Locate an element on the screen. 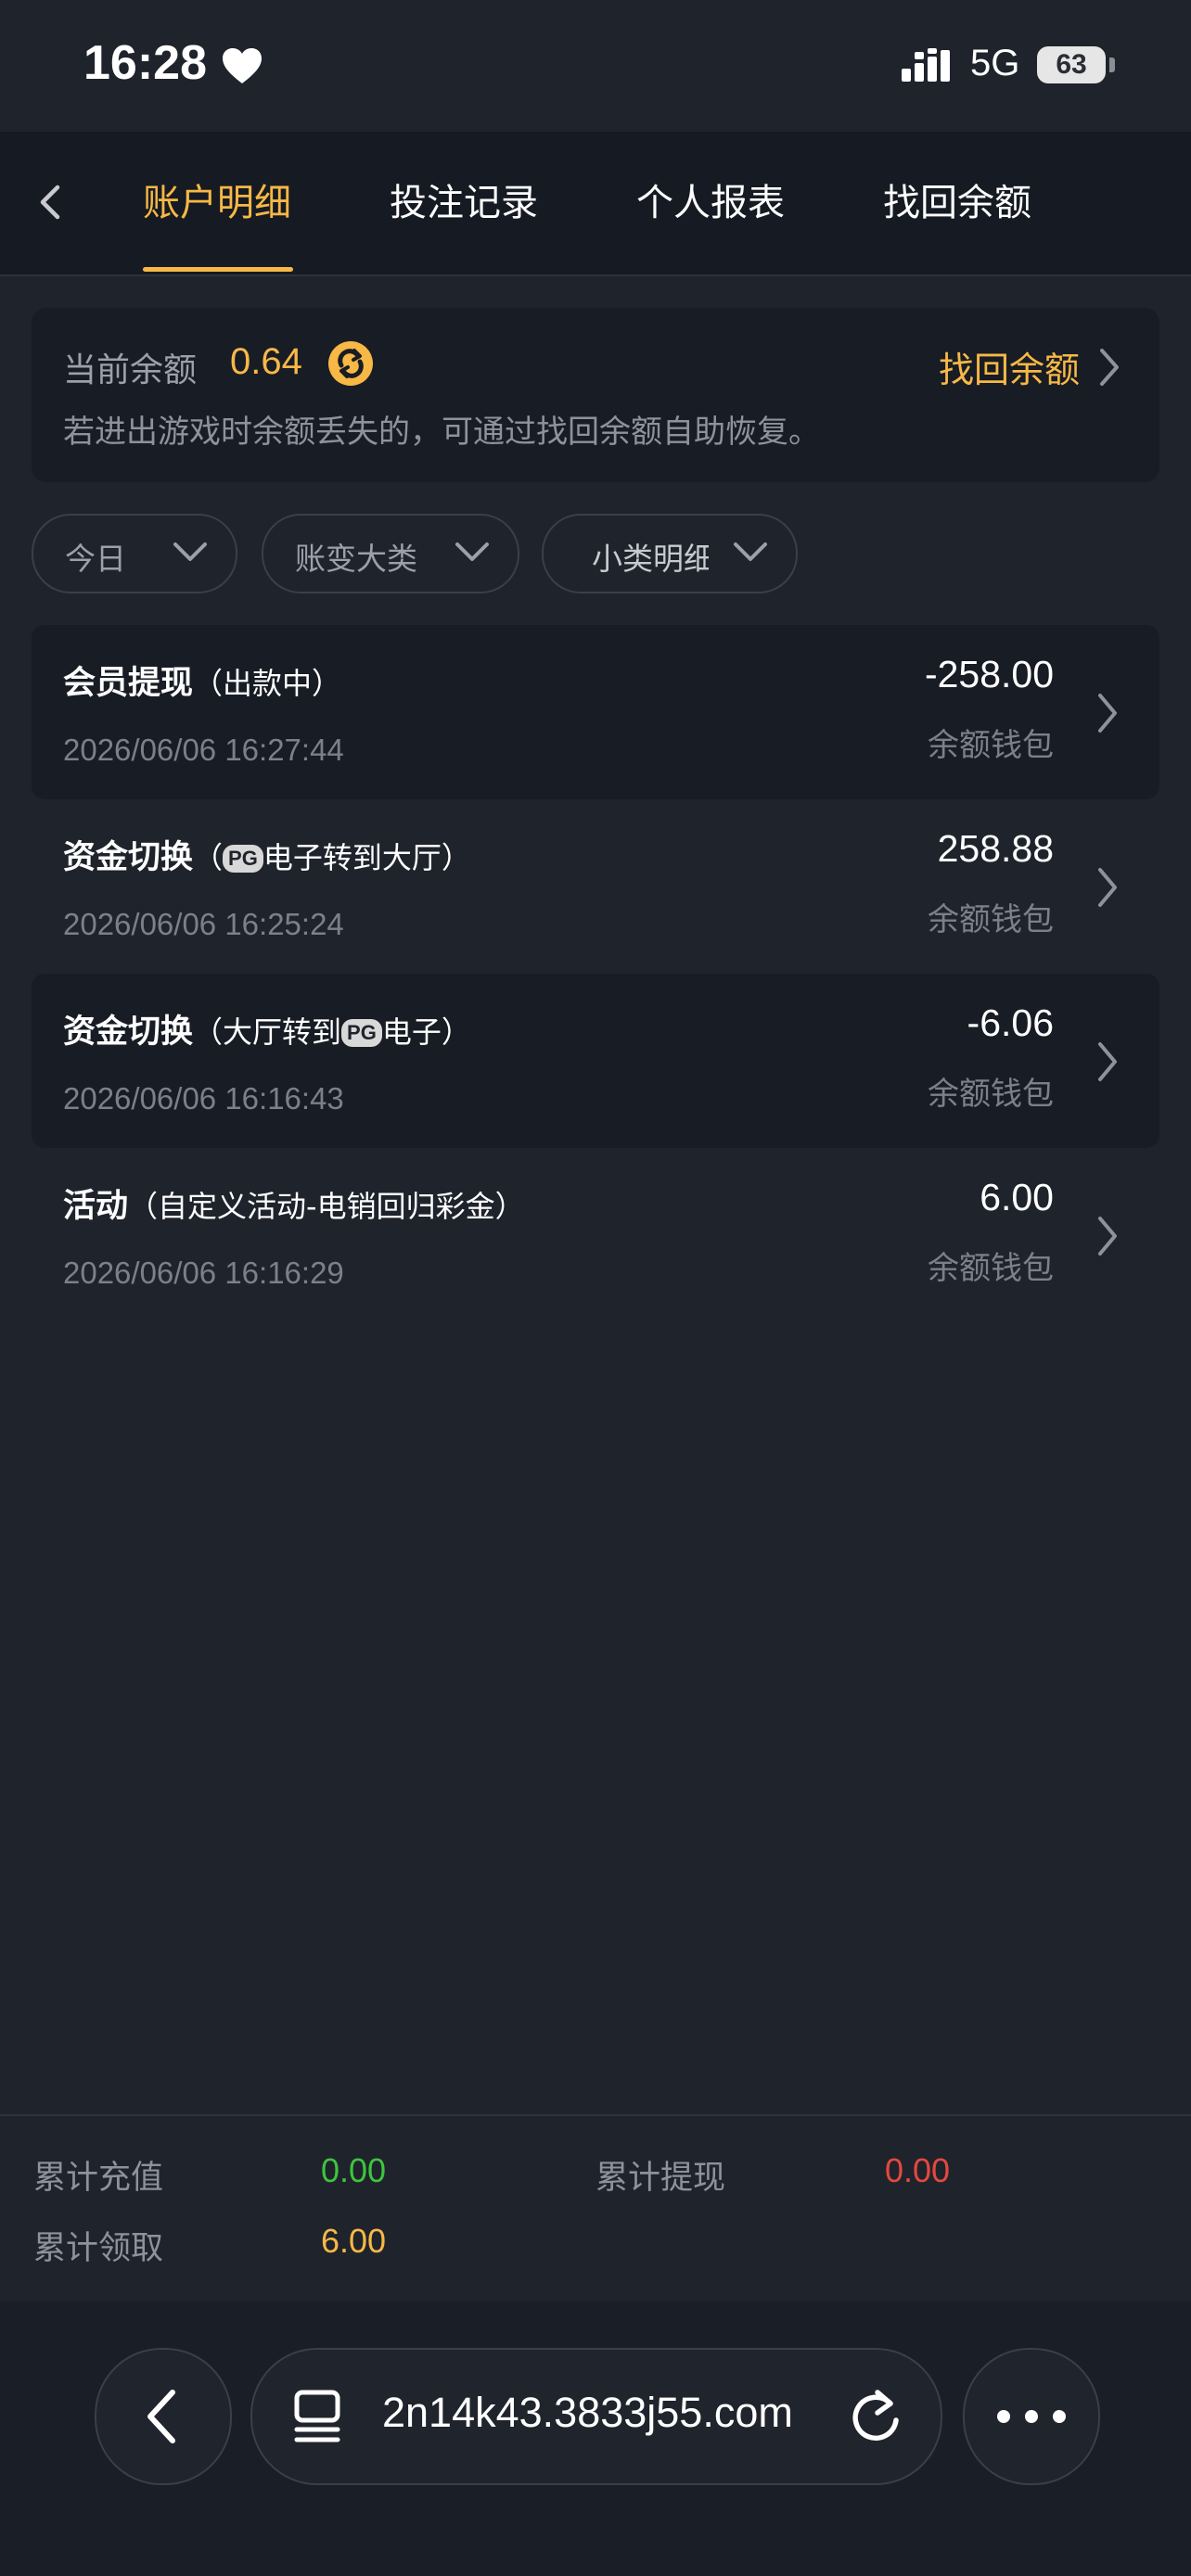  record-title: 活动（自定义活动-电销回归彩金） is located at coordinates (294, 1203).